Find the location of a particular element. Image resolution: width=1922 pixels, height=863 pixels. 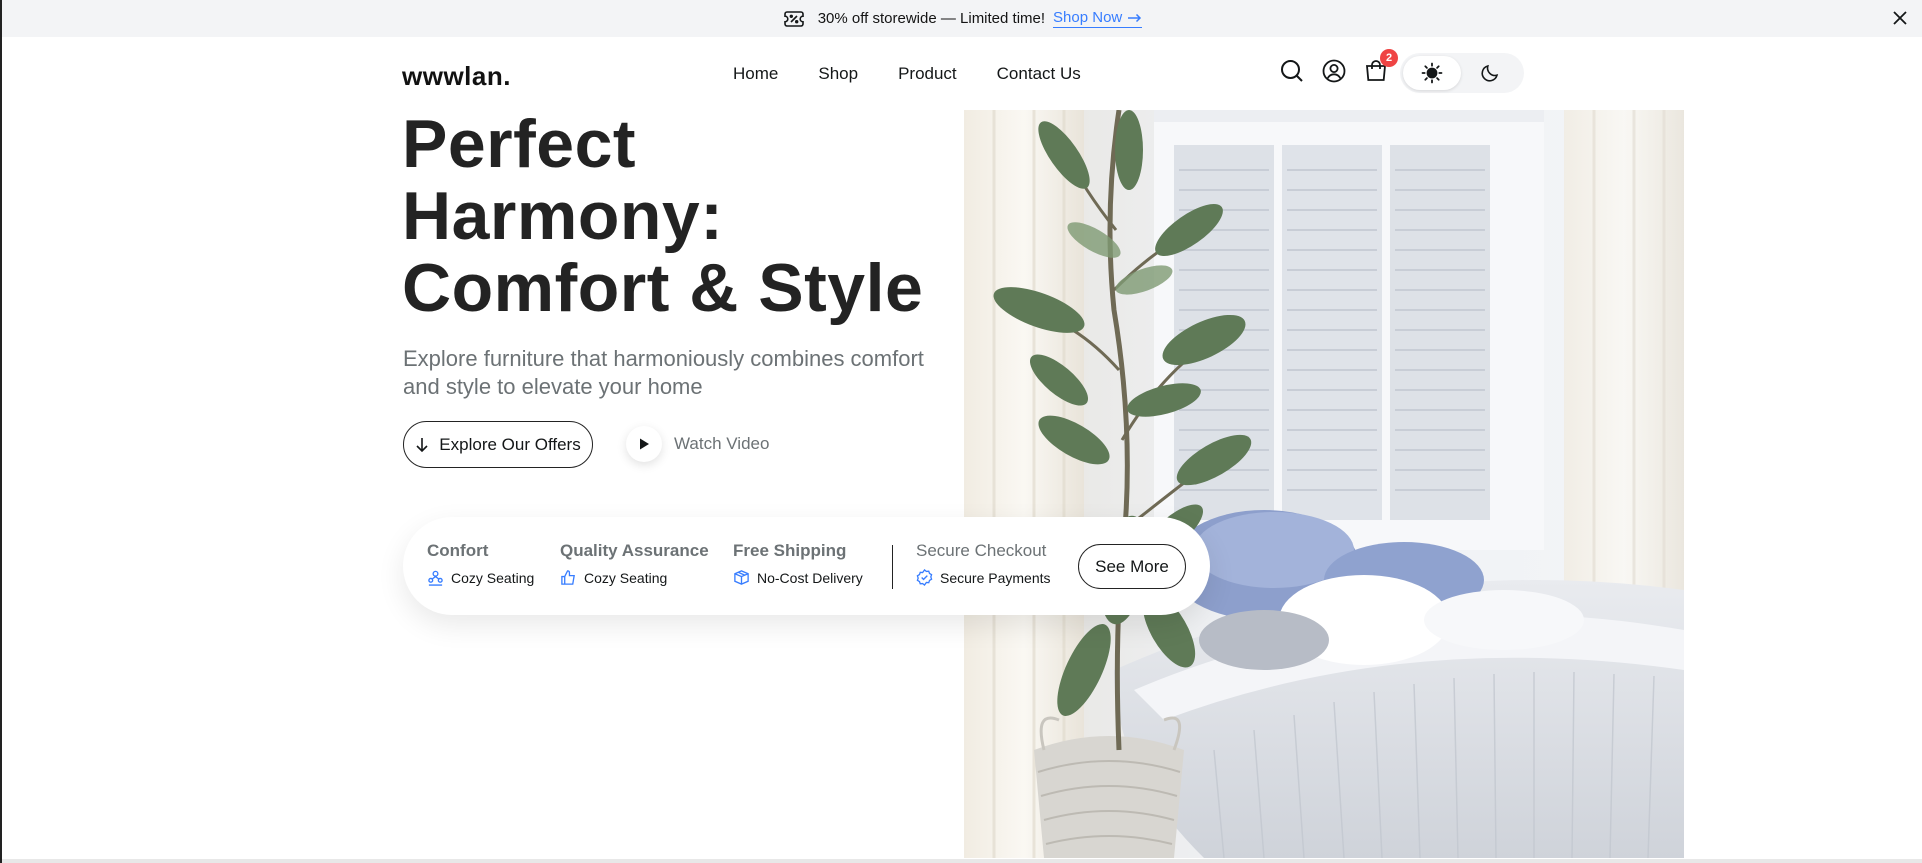

nav-shop: Shop is located at coordinates (838, 74).